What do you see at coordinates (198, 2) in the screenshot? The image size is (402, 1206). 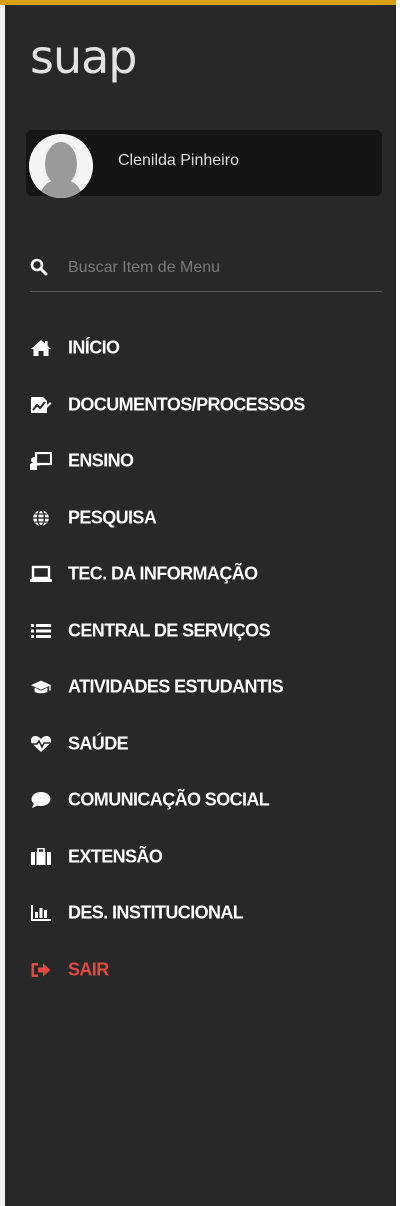 I see `top-accent-bar` at bounding box center [198, 2].